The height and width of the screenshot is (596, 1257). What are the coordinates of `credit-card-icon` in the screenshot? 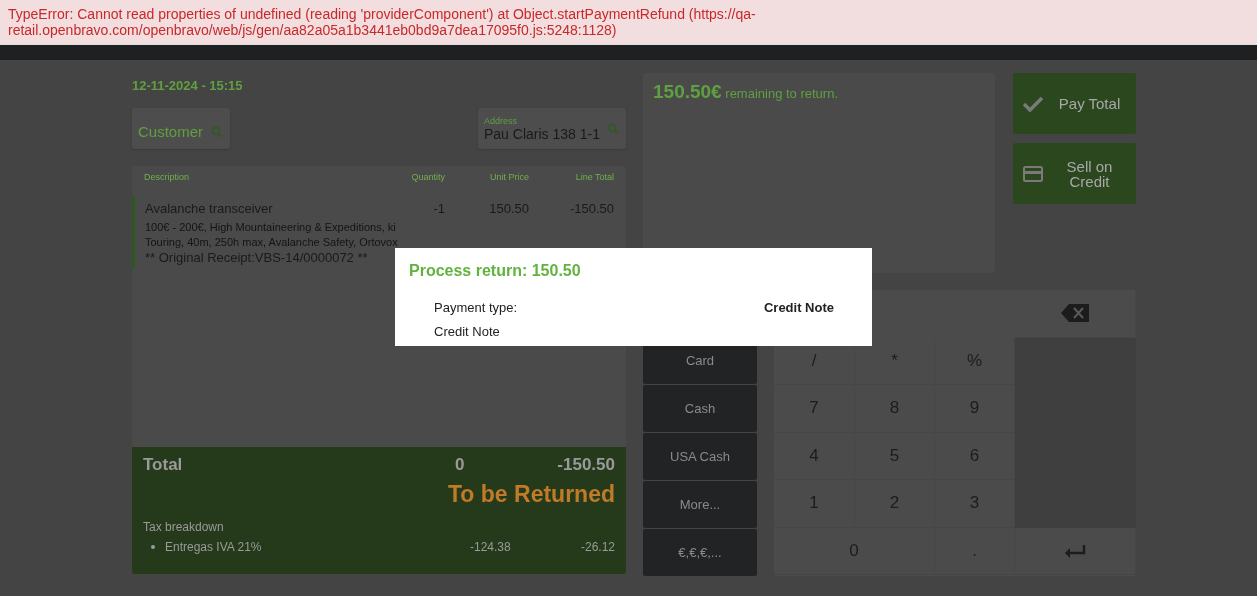 It's located at (1033, 173).